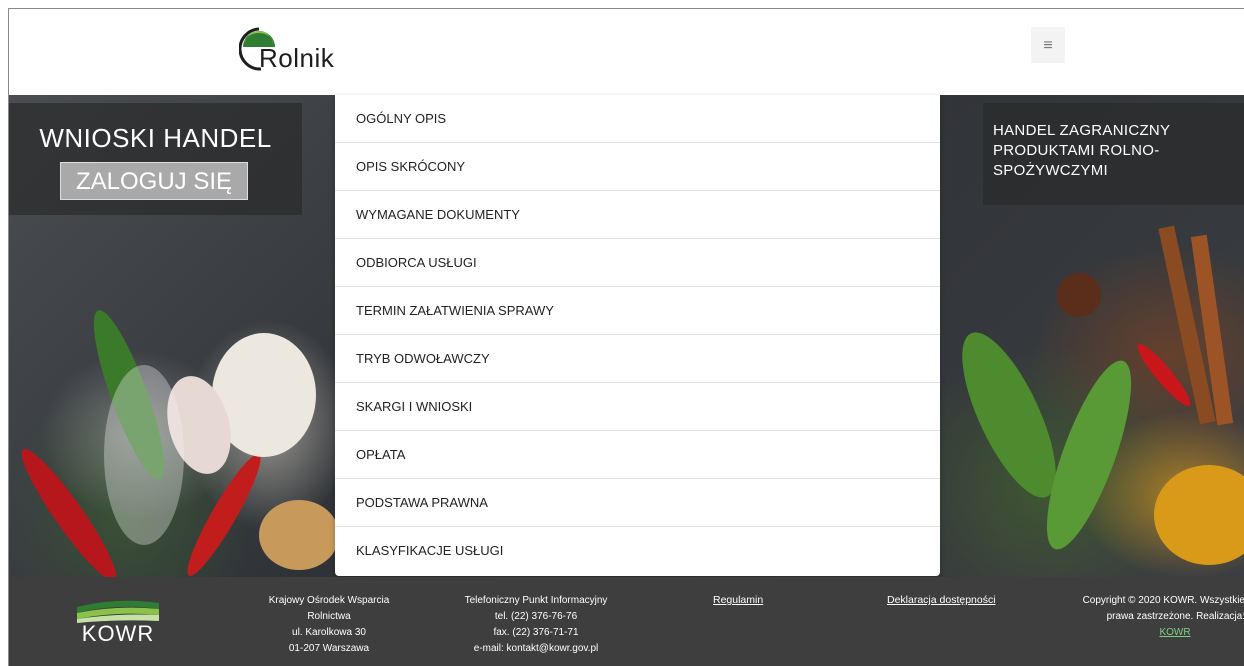  What do you see at coordinates (329, 616) in the screenshot?
I see `address-line: Rolnictwa` at bounding box center [329, 616].